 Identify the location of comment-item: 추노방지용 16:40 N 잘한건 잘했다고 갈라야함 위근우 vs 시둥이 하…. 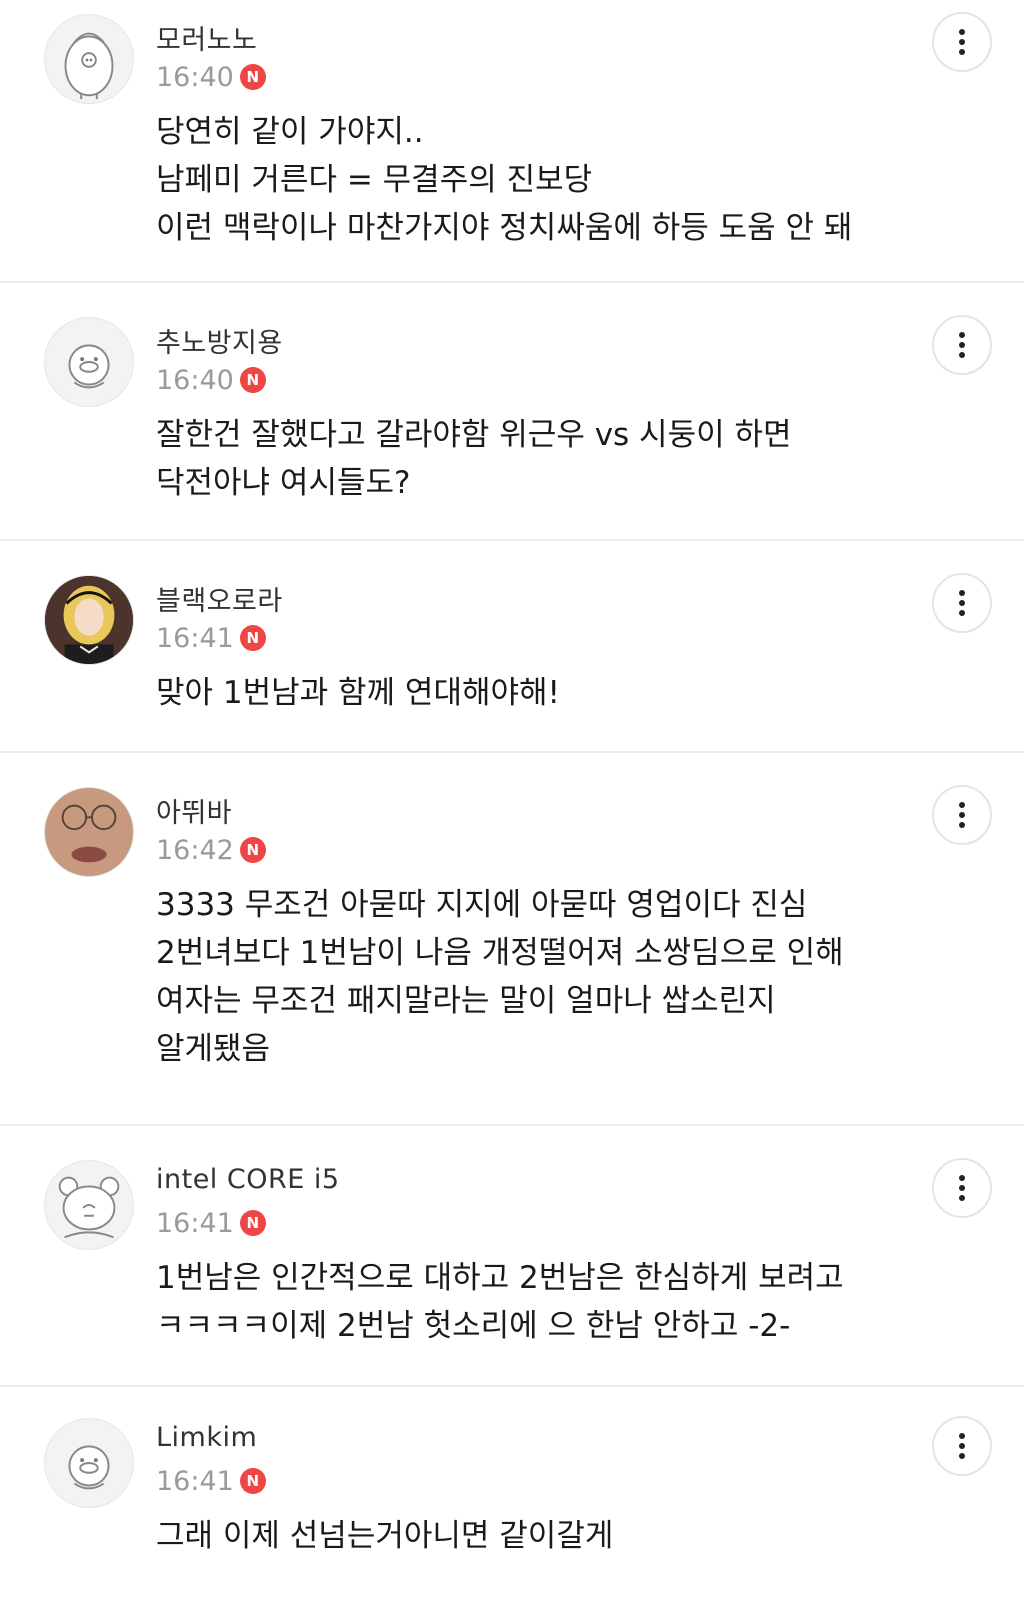
(512, 422).